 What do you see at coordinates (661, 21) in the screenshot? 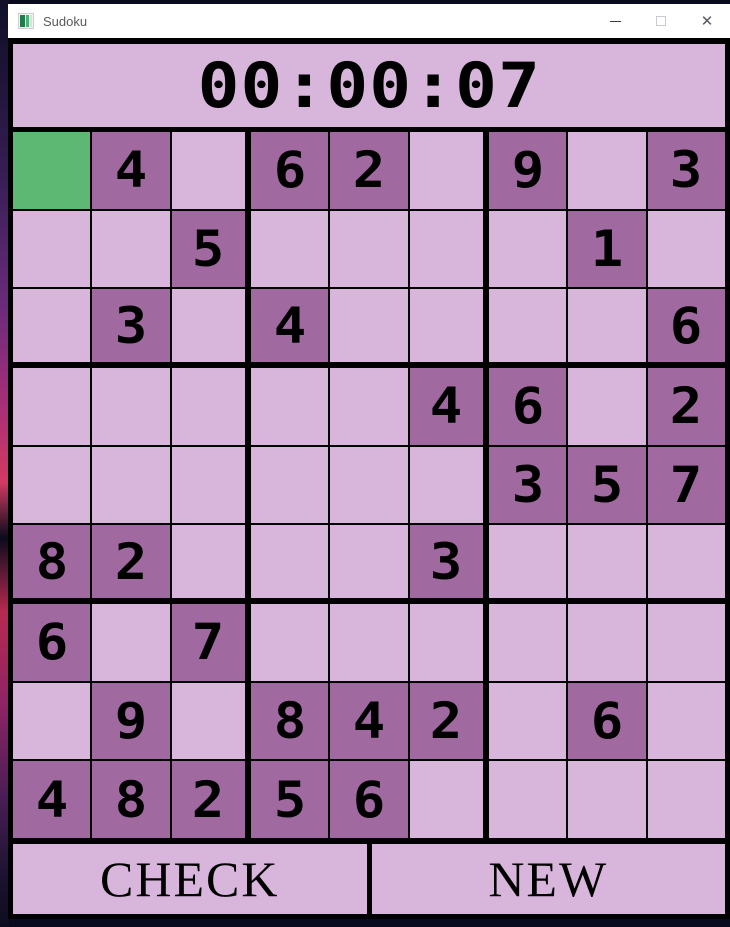
I see `maximize-button` at bounding box center [661, 21].